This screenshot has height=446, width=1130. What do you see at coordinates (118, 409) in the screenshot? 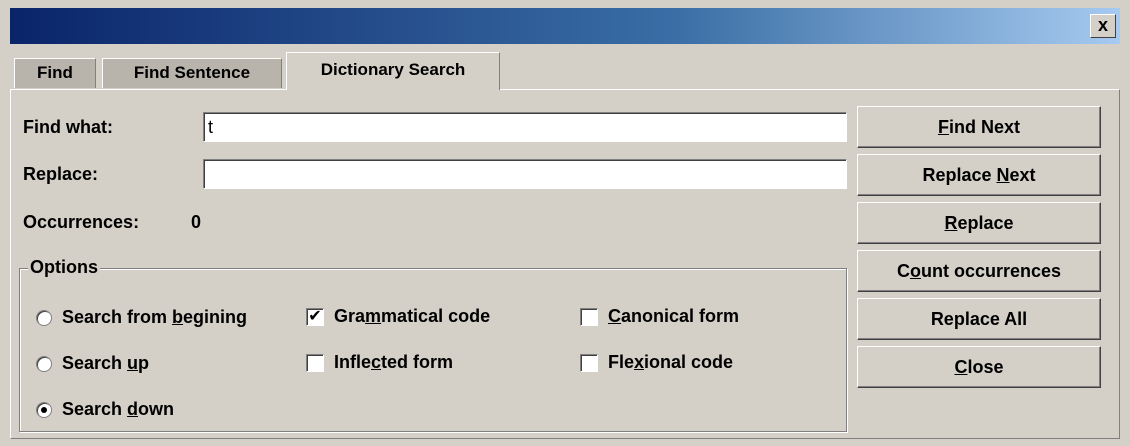
I see `radio-label: Search down` at bounding box center [118, 409].